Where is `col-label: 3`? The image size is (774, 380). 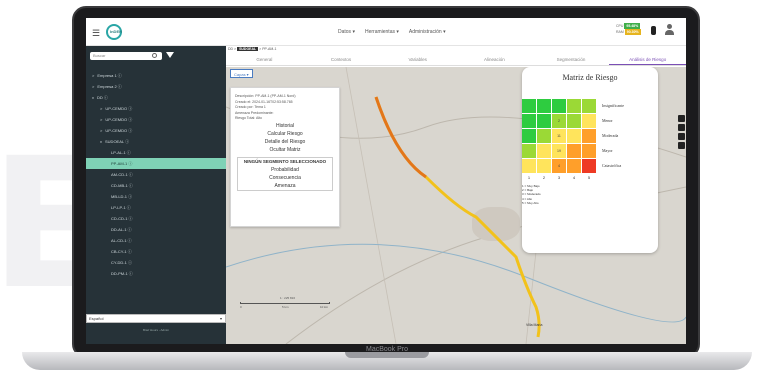 col-label: 3 is located at coordinates (559, 177).